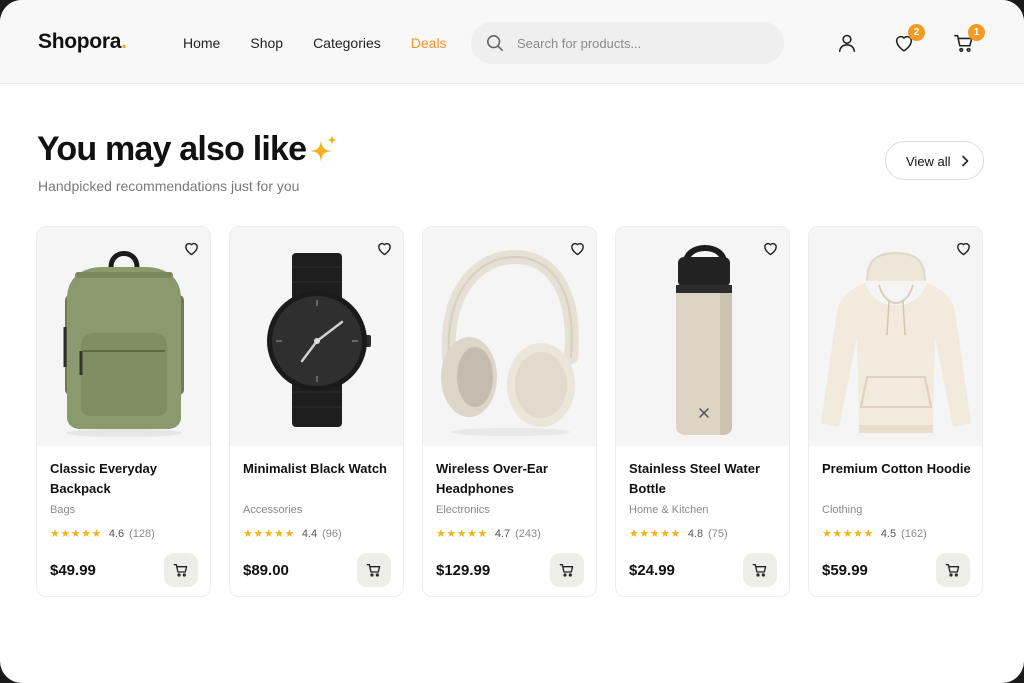 This screenshot has height=683, width=1024. Describe the element at coordinates (142, 533) in the screenshot. I see `review-count: (128)` at that location.